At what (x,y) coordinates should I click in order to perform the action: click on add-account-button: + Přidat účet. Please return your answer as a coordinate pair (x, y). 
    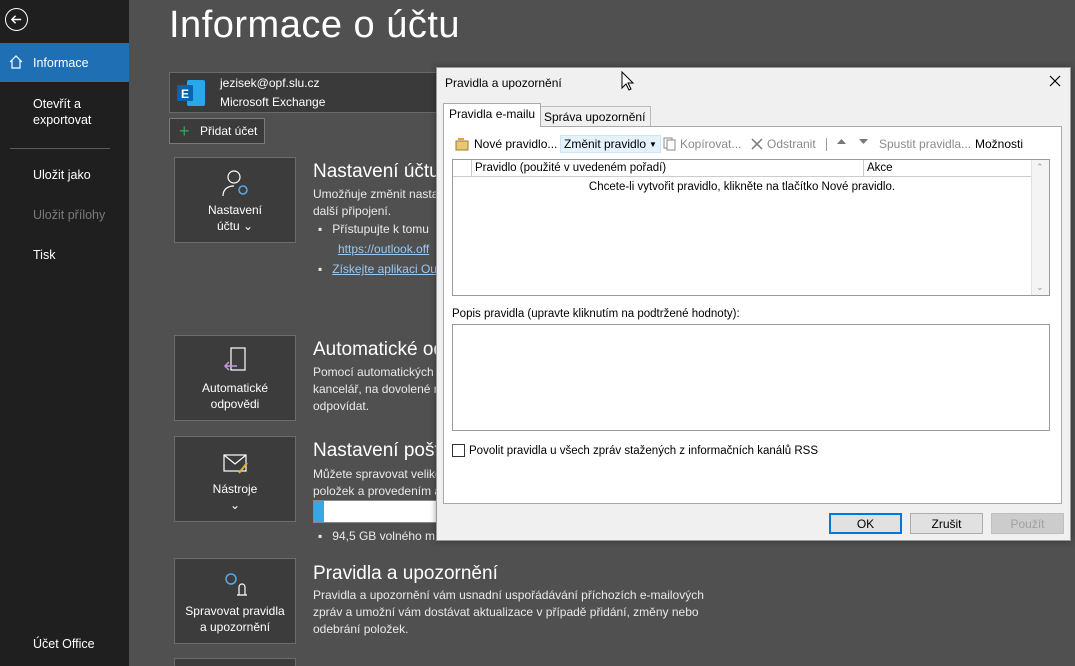
    Looking at the image, I should click on (217, 131).